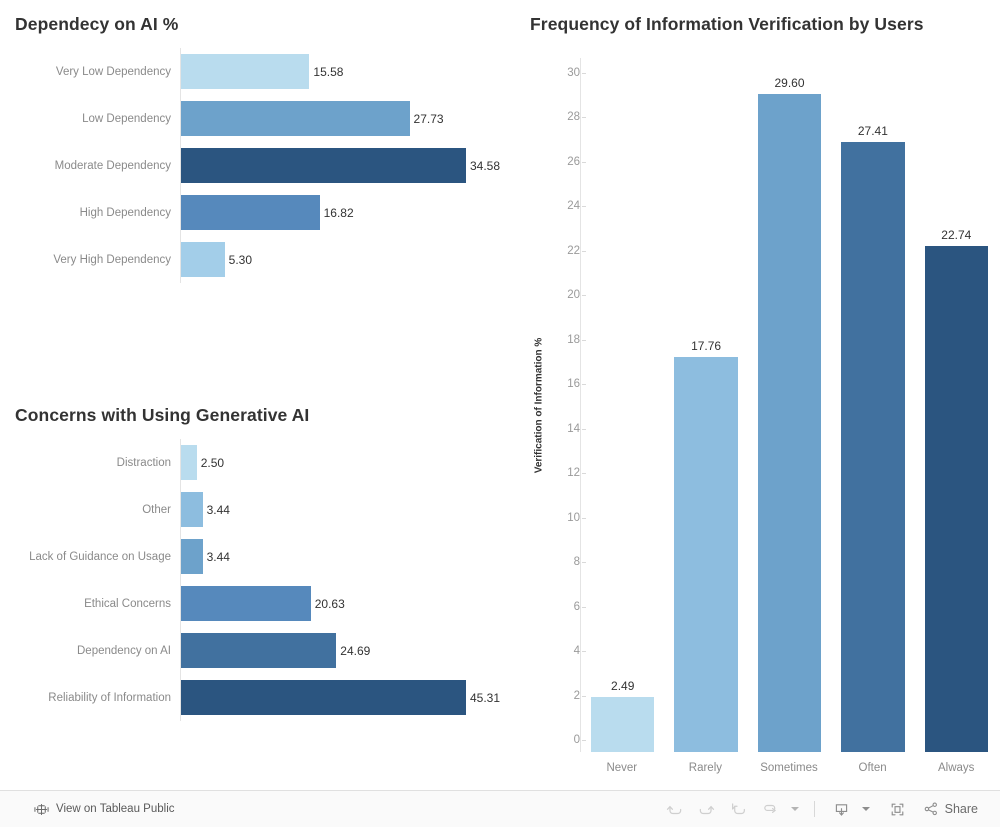  Describe the element at coordinates (576, 206) in the screenshot. I see `y-axis-tick-label: 24` at that location.